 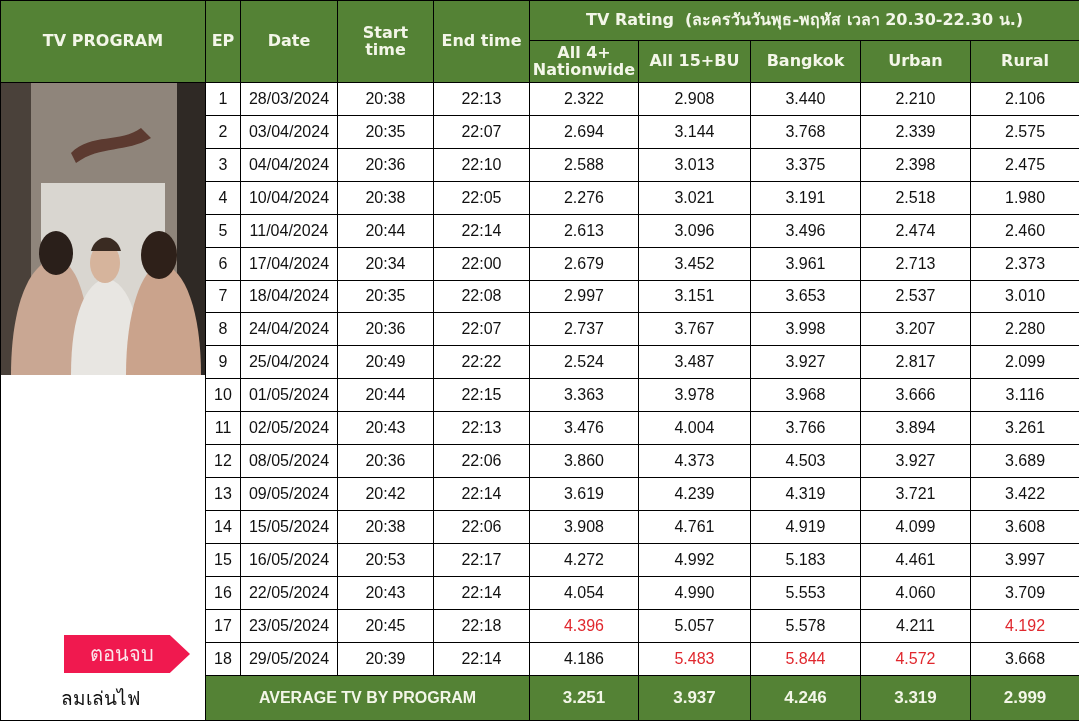 I want to click on column-header: Date, so click(x=289, y=41).